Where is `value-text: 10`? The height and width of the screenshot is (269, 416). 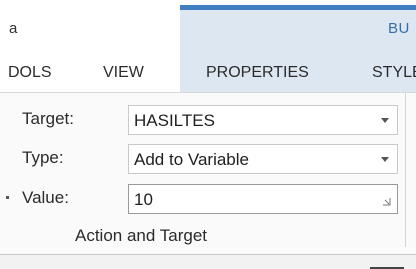 value-text: 10 is located at coordinates (143, 199).